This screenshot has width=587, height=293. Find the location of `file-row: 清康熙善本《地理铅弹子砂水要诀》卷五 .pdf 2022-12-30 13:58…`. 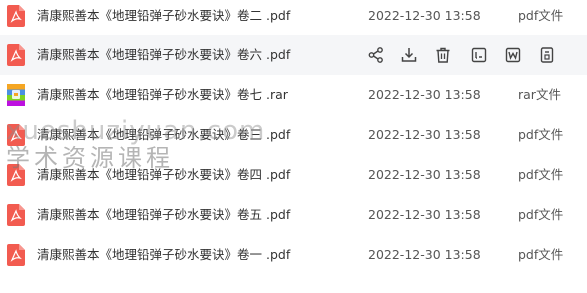

file-row: 清康熙善本《地理铅弹子砂水要诀》卷五 .pdf 2022-12-30 13:58… is located at coordinates (293, 215).